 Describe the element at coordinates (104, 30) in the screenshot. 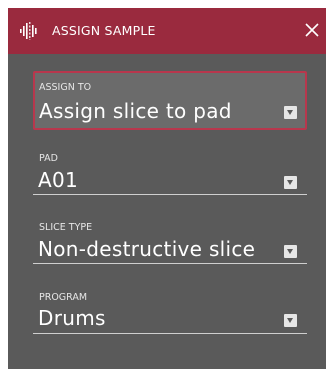

I see `dialog-title: ASSIGN SAMPLE` at that location.